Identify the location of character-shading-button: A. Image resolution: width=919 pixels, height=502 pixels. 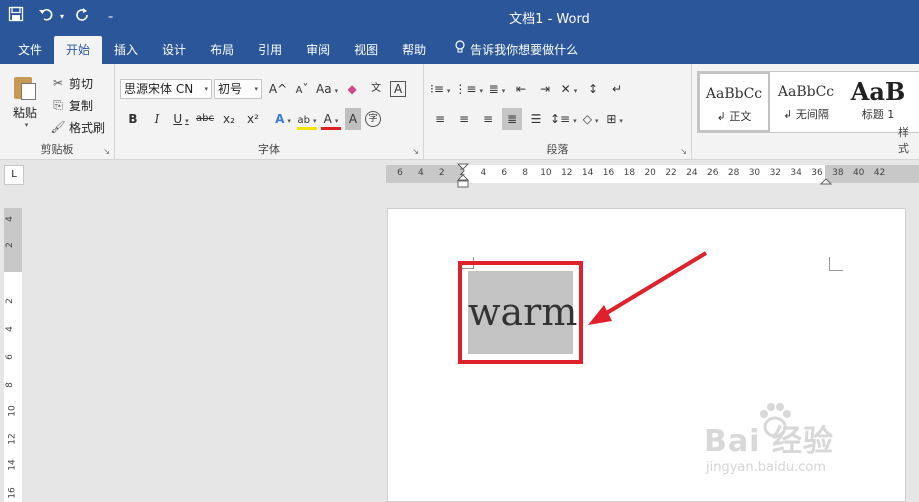
(353, 119).